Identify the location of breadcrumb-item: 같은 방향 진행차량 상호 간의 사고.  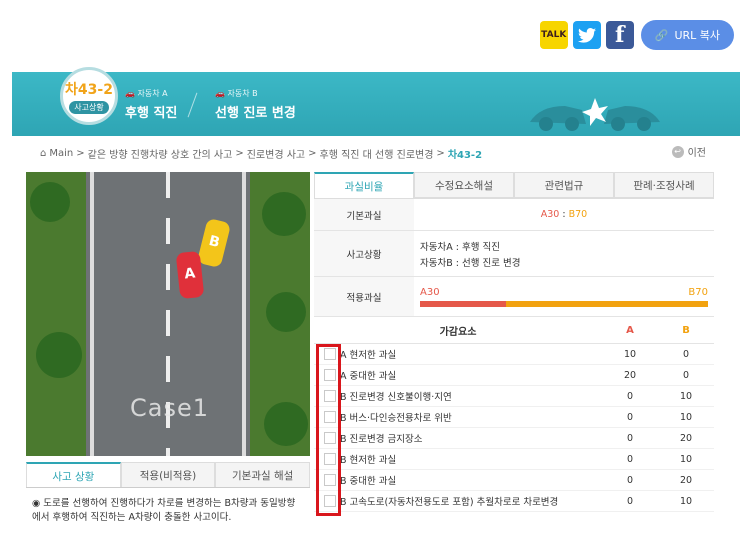
(160, 153).